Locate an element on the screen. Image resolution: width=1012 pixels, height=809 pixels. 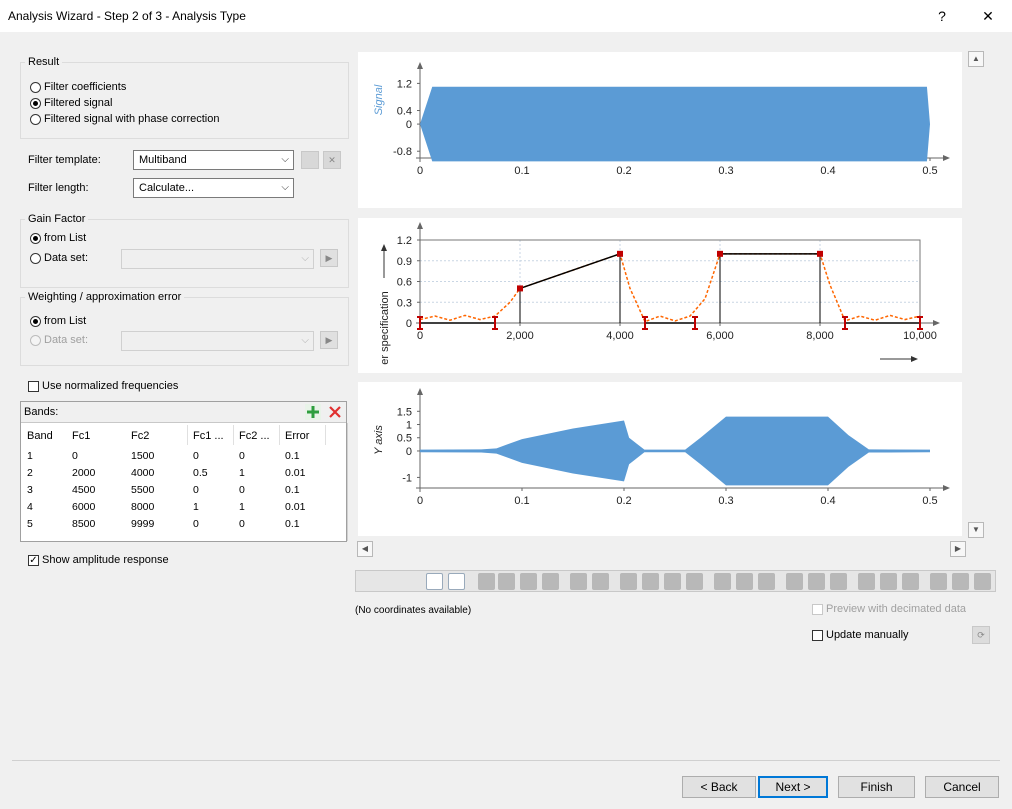
weighting-data-set-browse-icon: ▶ is located at coordinates (329, 340).